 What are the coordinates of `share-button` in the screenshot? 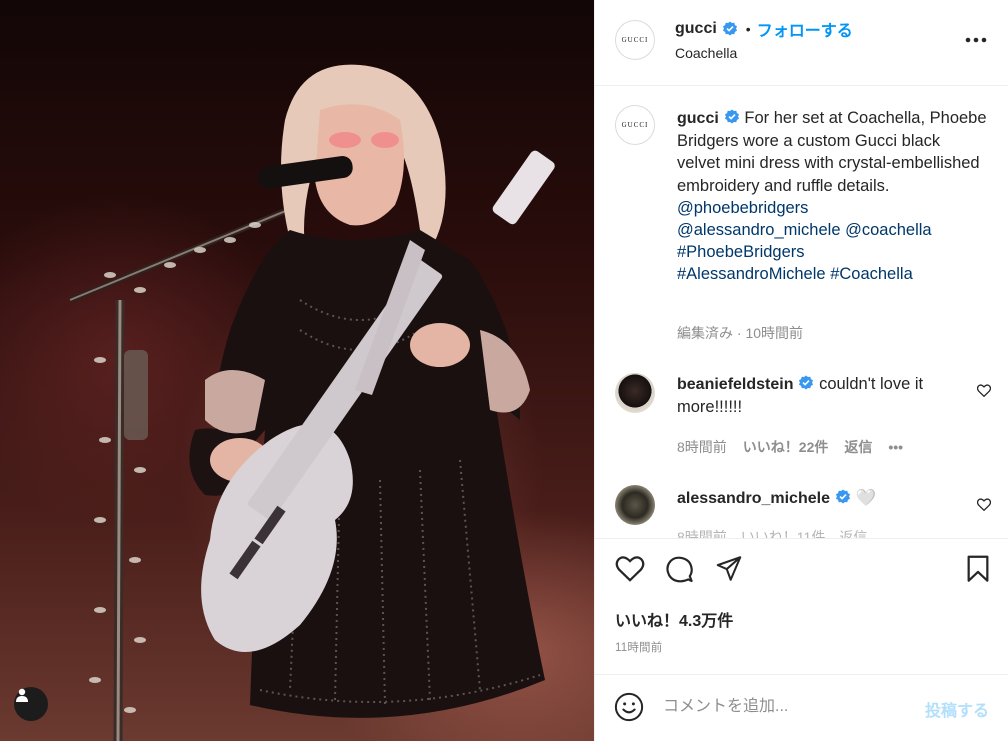 It's located at (729, 571).